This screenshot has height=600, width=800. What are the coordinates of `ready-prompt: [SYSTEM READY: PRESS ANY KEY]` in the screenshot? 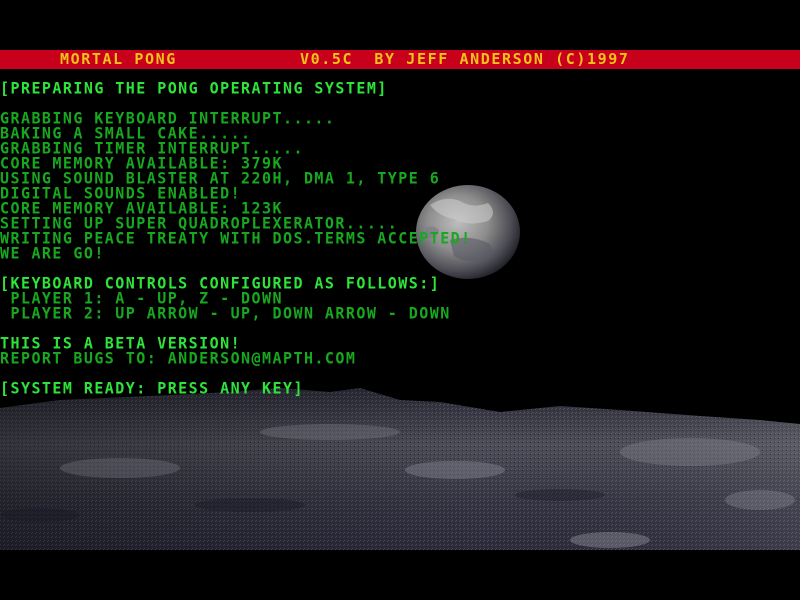 It's located at (152, 388).